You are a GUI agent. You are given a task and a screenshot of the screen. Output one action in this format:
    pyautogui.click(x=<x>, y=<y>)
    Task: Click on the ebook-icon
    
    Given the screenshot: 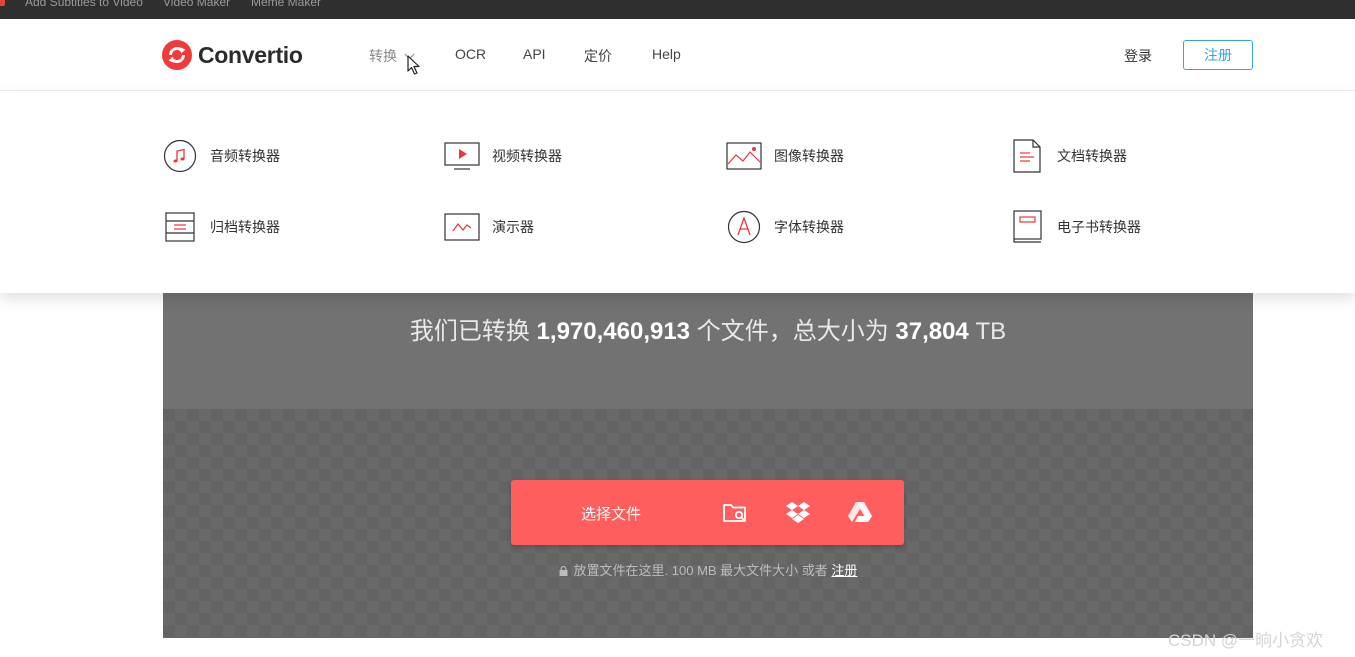 What is the action you would take?
    pyautogui.click(x=1027, y=227)
    